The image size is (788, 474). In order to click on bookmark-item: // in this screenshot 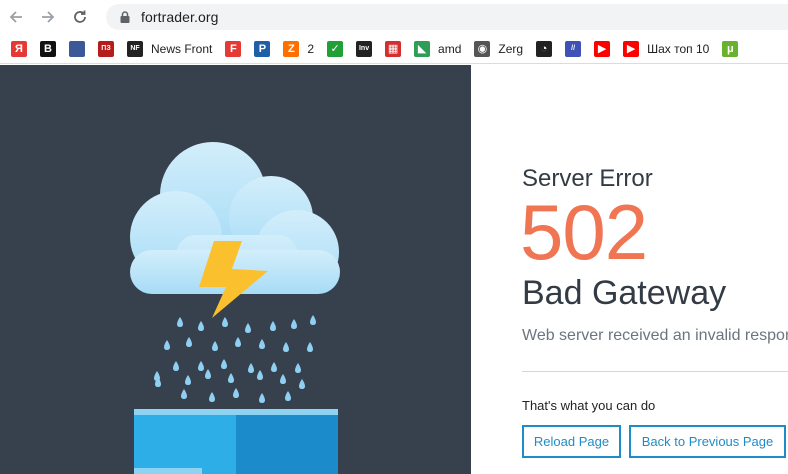, I will do `click(573, 49)`.